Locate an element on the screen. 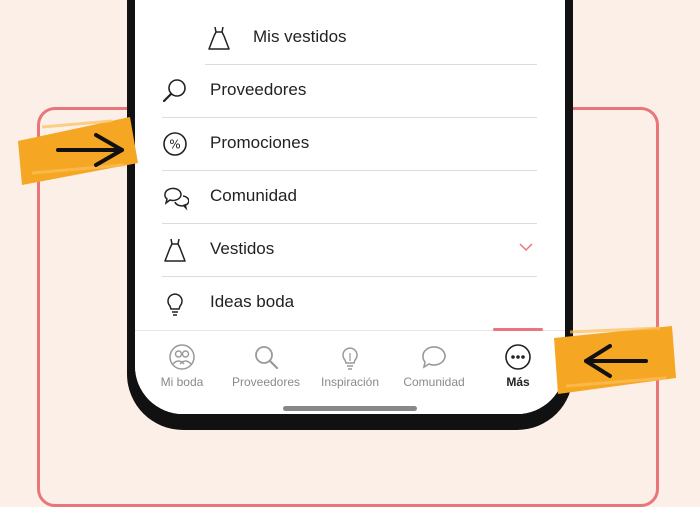 The image size is (700, 507). menu-item-comunidad: Comunidad is located at coordinates (350, 197).